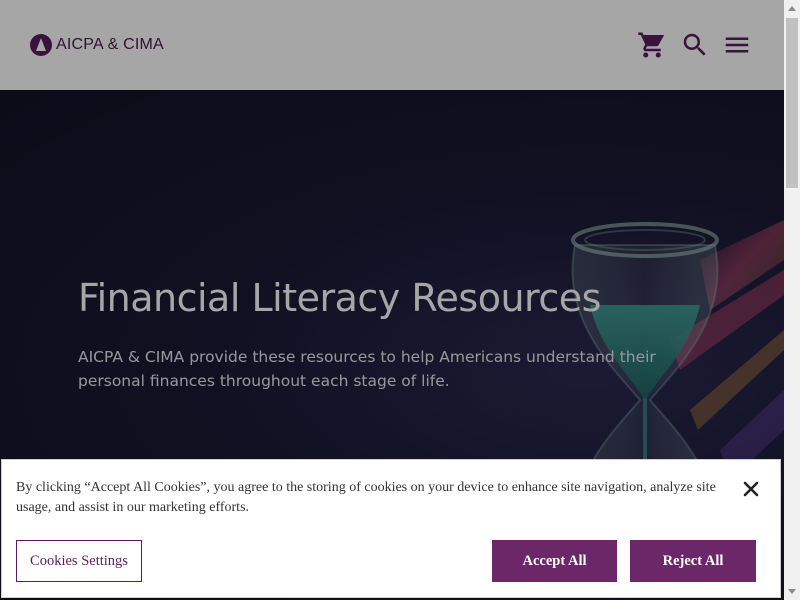  Describe the element at coordinates (792, 8) in the screenshot. I see `scroll-up-icon` at that location.